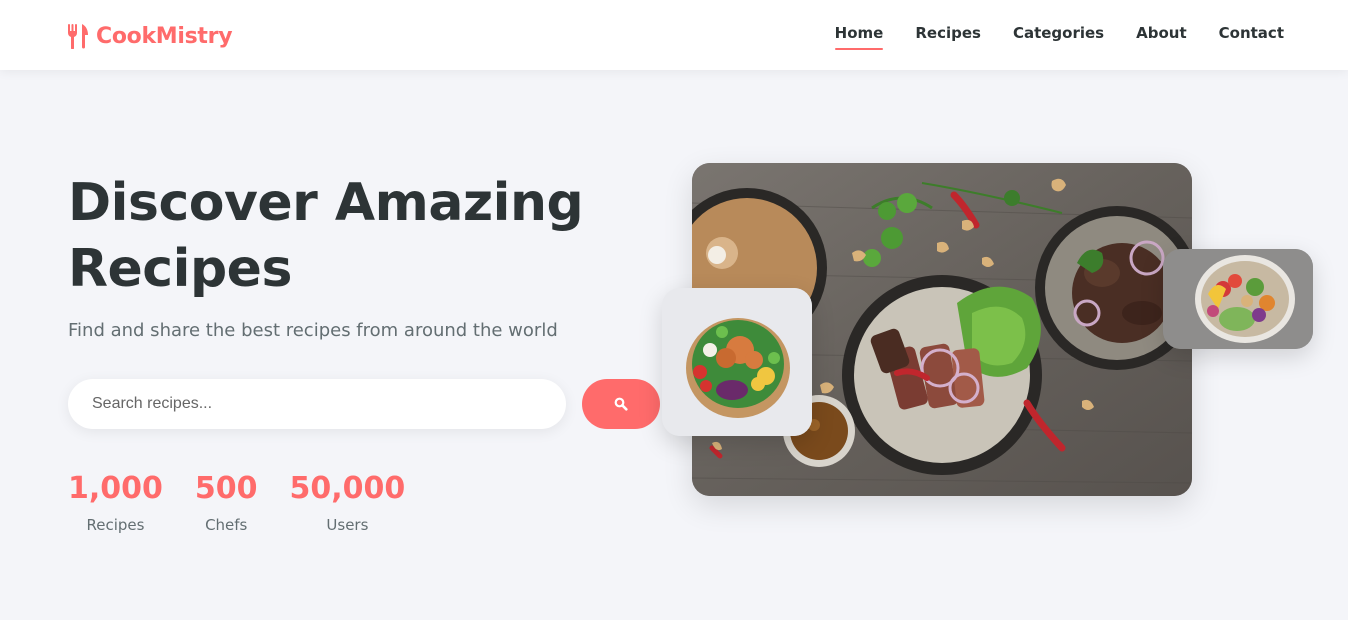  I want to click on stat-value: 1,000, so click(115, 488).